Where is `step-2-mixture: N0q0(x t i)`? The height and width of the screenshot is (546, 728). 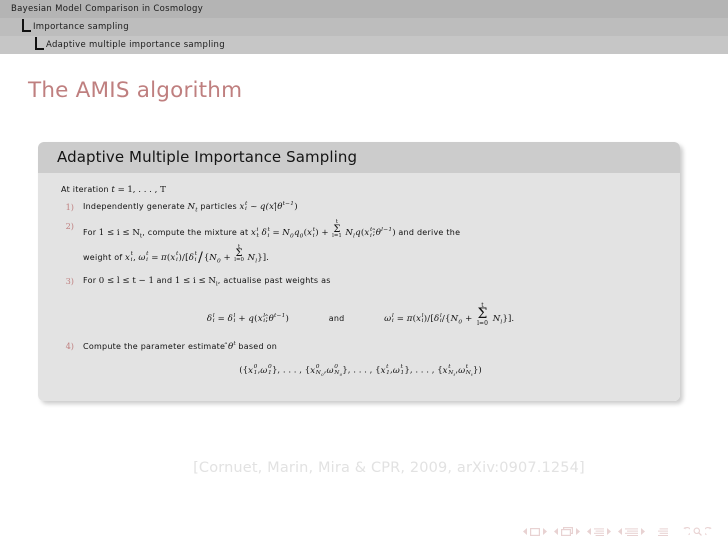
step-2-mixture: N0q0(x t i) is located at coordinates (300, 234).